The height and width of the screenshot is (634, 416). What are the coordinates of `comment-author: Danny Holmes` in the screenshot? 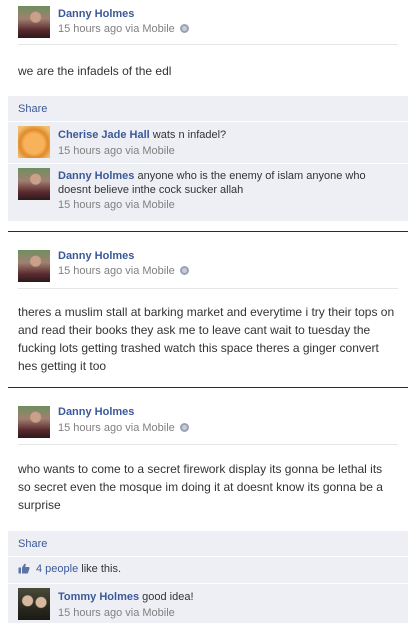 It's located at (96, 176).